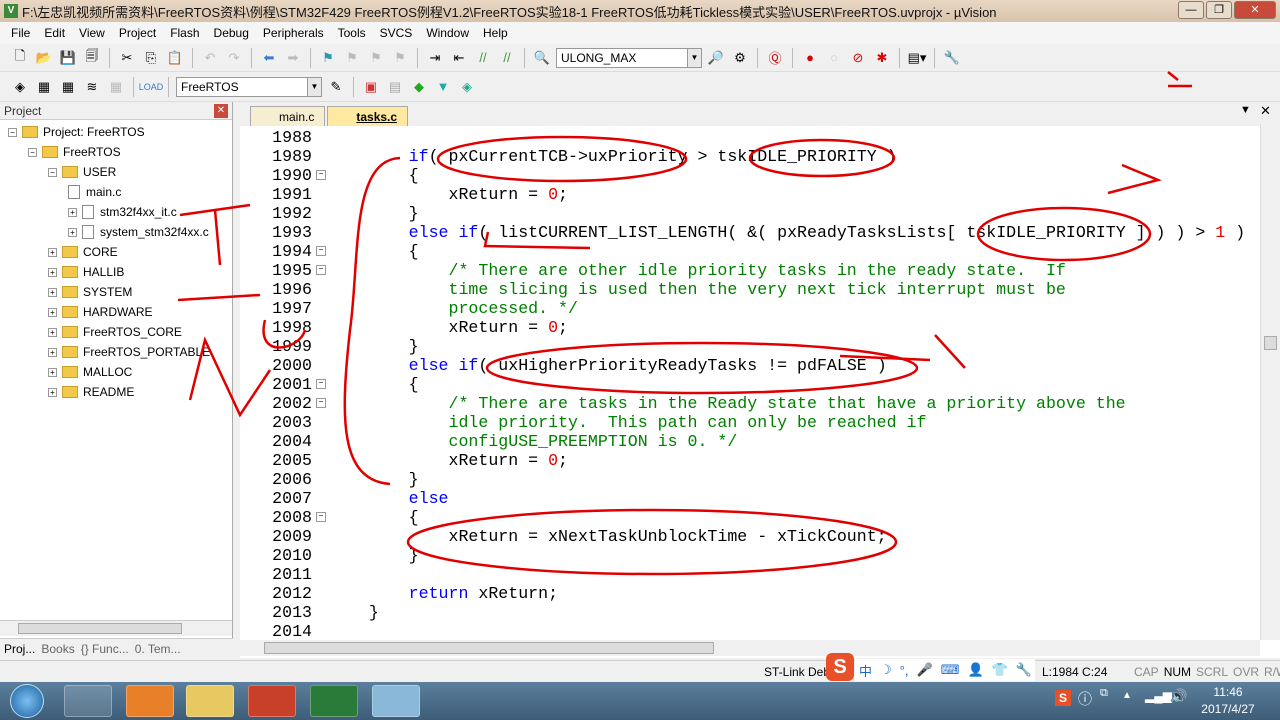  What do you see at coordinates (1158, 696) in the screenshot?
I see `tray-signal-icon: ▂▄▆` at bounding box center [1158, 696].